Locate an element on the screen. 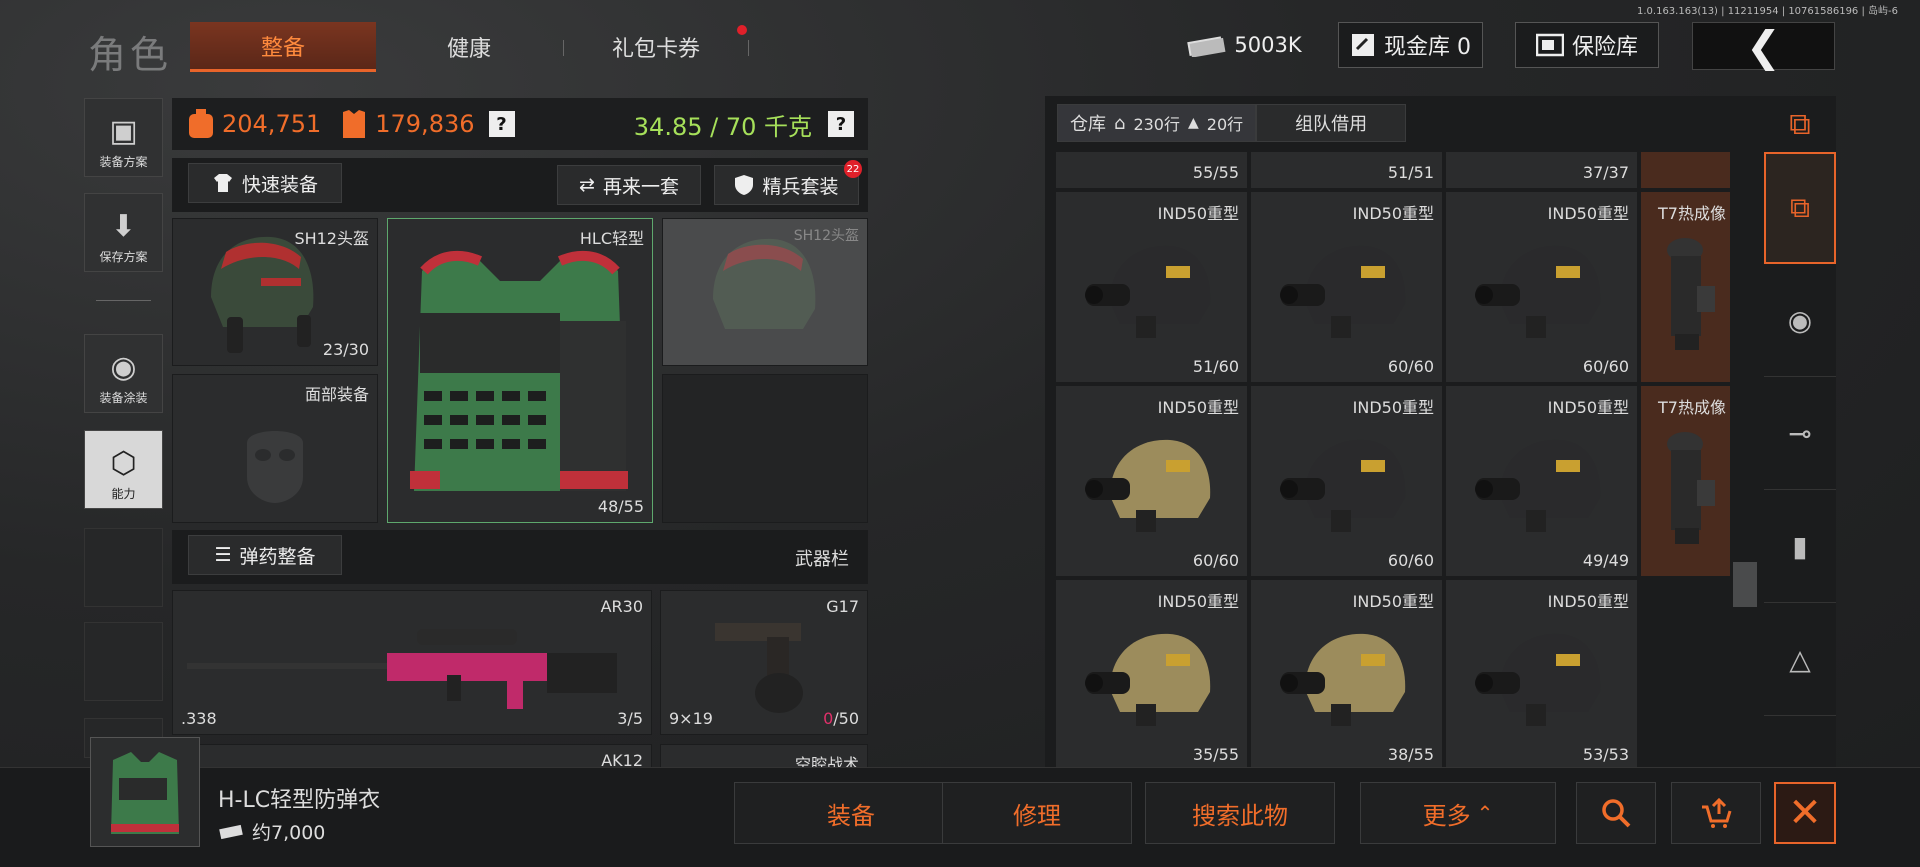  cash-vault-icon is located at coordinates (1363, 45).